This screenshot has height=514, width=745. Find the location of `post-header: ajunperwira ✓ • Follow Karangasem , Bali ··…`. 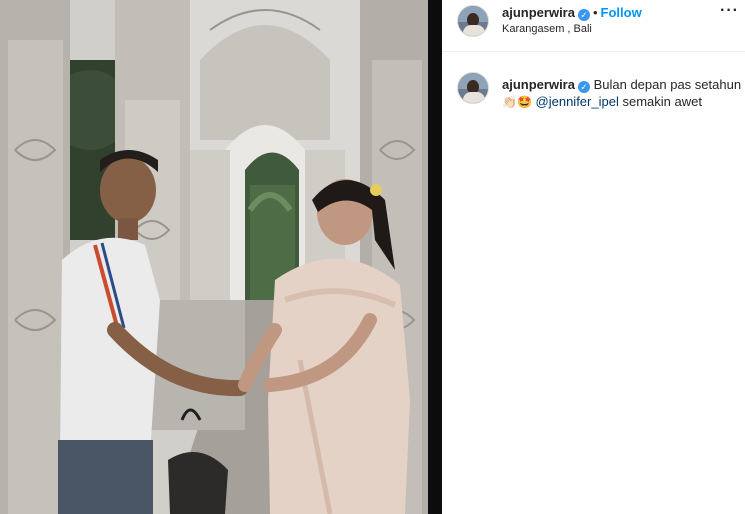

post-header: ajunperwira ✓ • Follow Karangasem , Bali ··… is located at coordinates (593, 26).